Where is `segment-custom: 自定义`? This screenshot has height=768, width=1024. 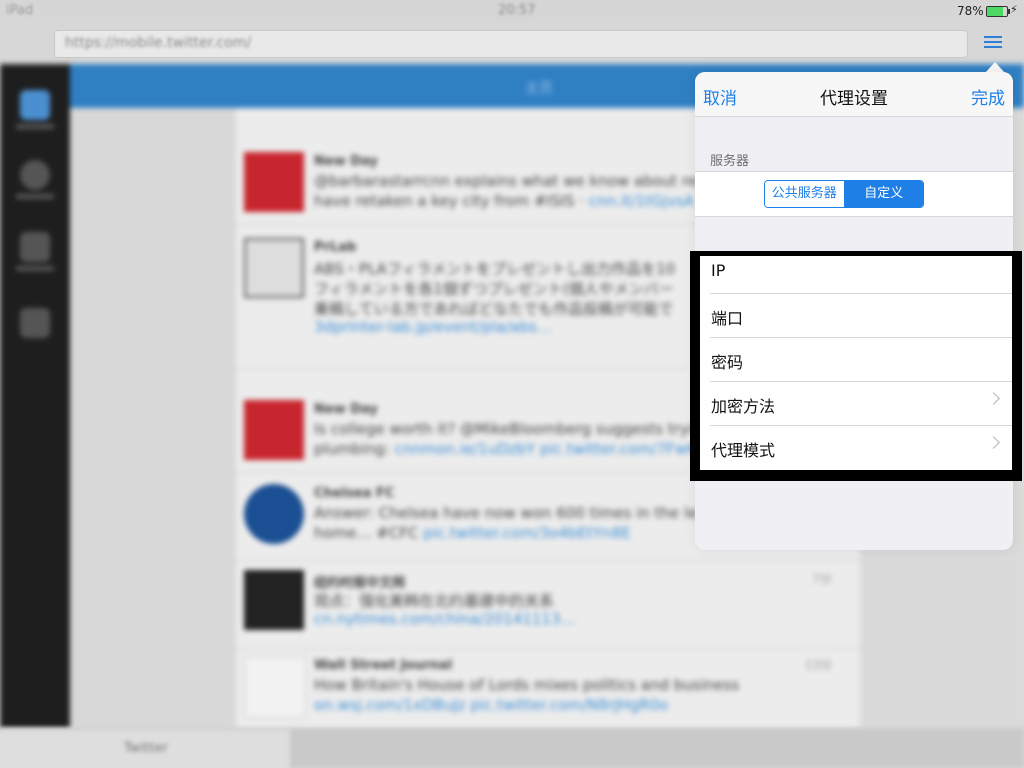
segment-custom: 自定义 is located at coordinates (883, 194).